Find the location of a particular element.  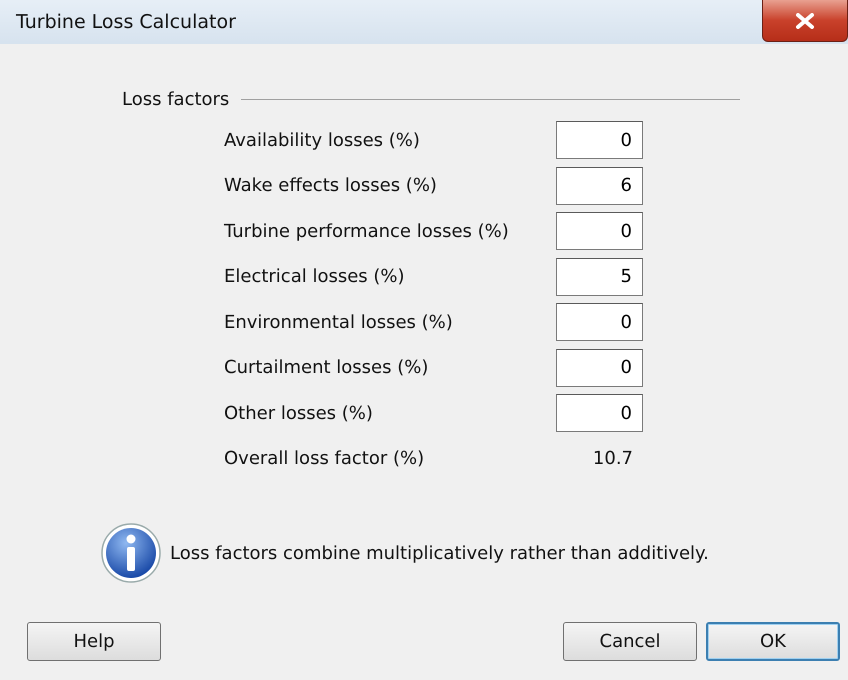

dialog-button: OK is located at coordinates (773, 641).